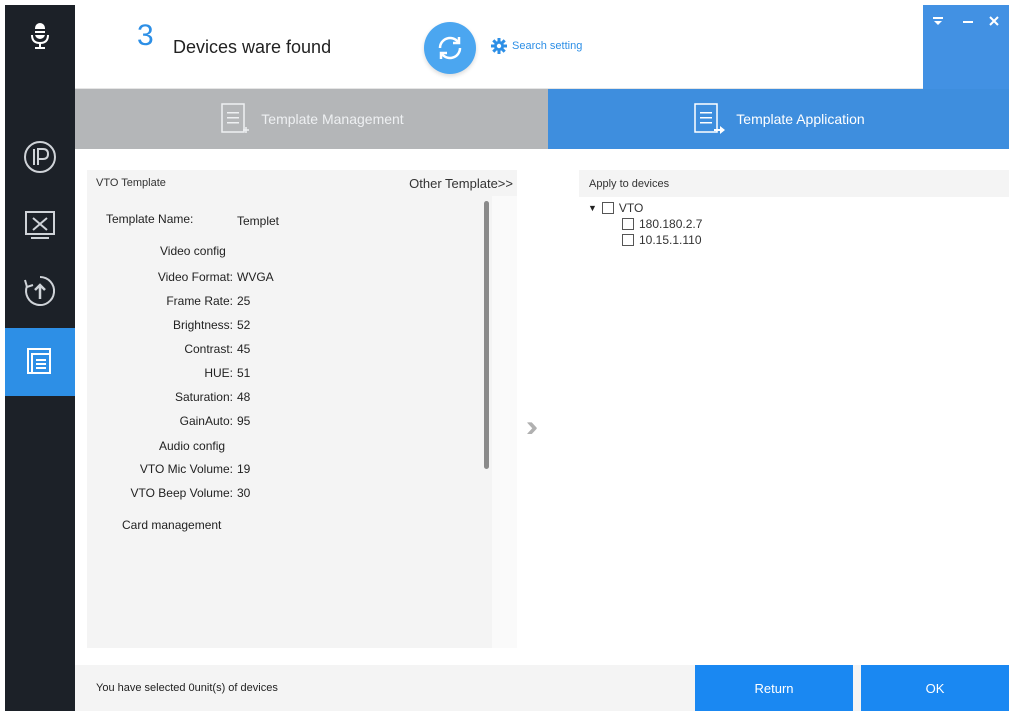 The height and width of the screenshot is (711, 1009). Describe the element at coordinates (244, 349) in the screenshot. I see `video-field-value: 45` at that location.